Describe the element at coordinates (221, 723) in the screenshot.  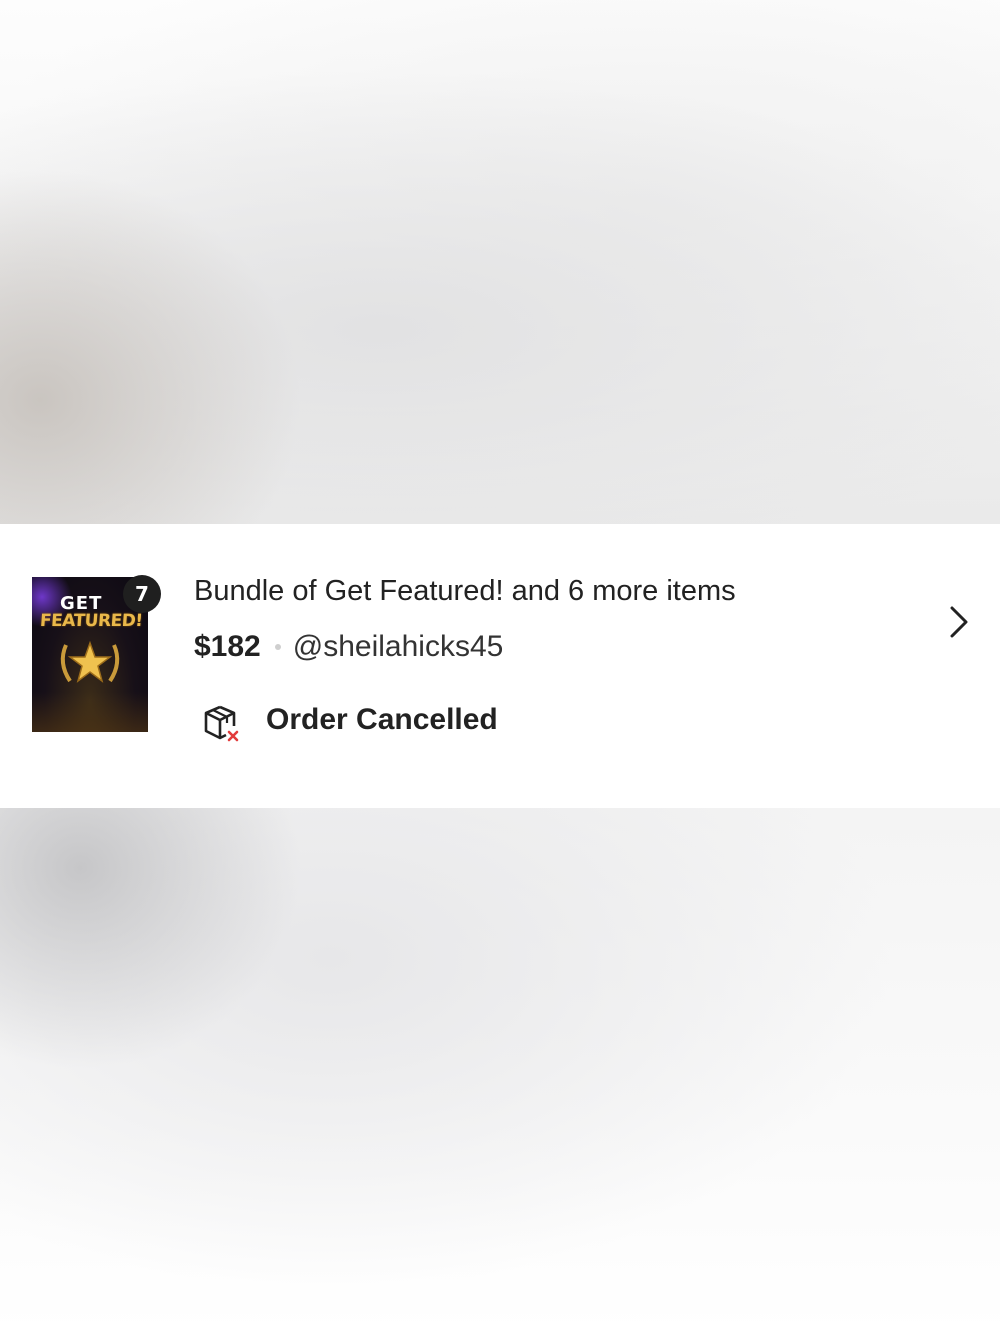
I see `package-cancelled-icon` at that location.